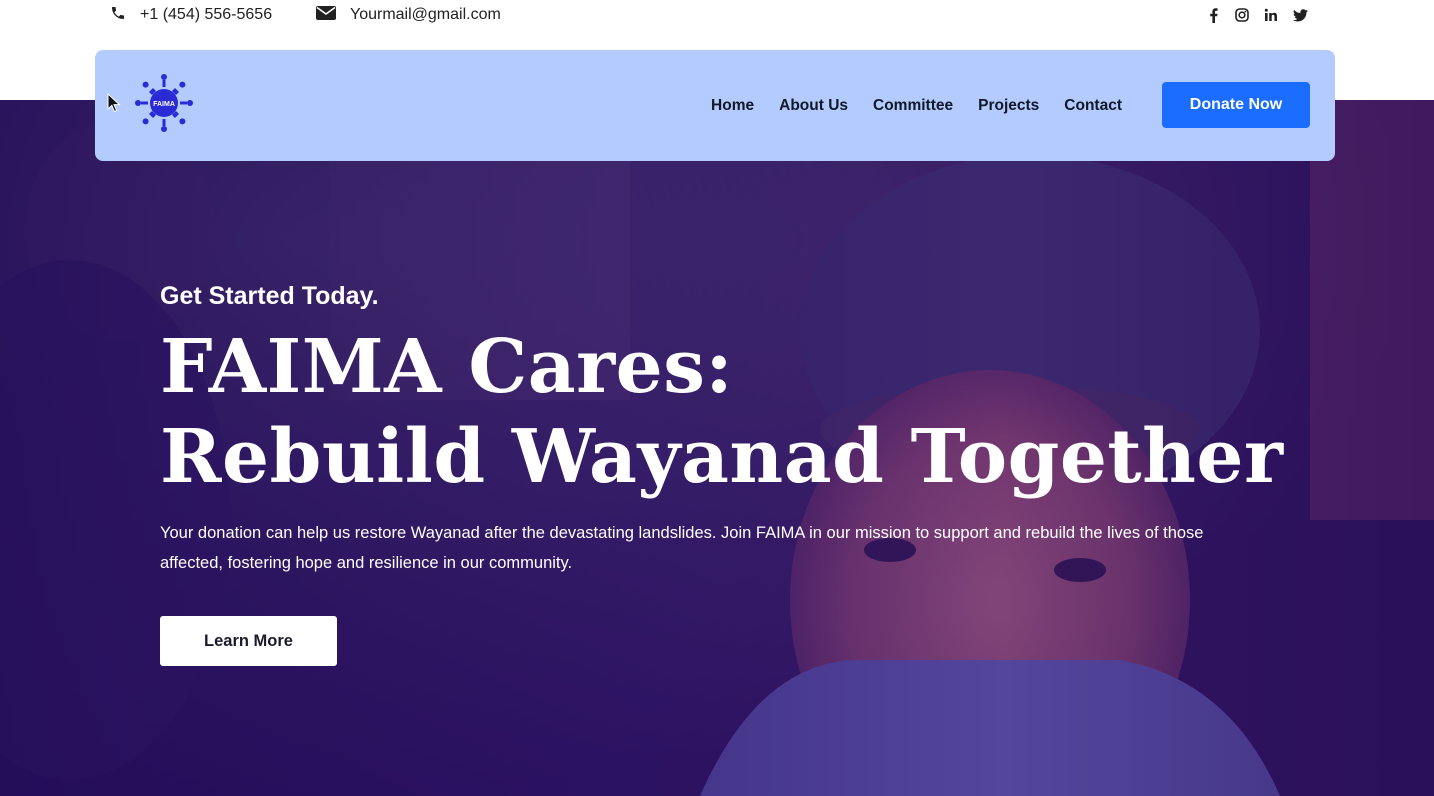  What do you see at coordinates (722, 457) in the screenshot?
I see `hero-title-line-2: Rebuild Wayanad Together` at bounding box center [722, 457].